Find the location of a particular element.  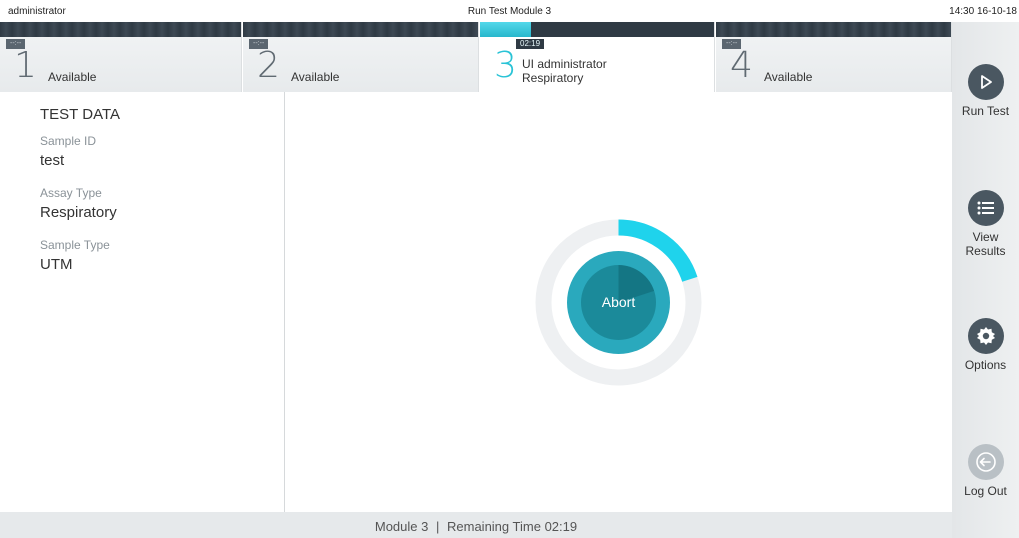

footer-remaining-time: 02:19 is located at coordinates (561, 526).